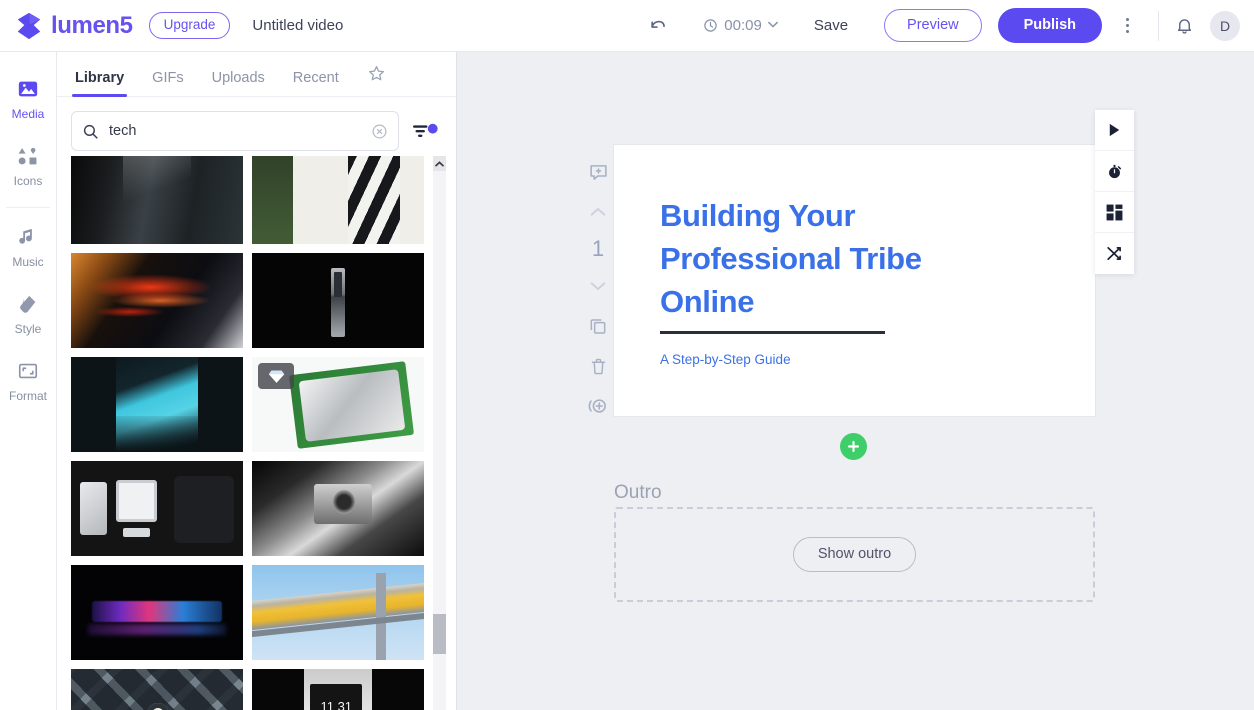 This screenshot has width=1254, height=710. Describe the element at coordinates (28, 114) in the screenshot. I see `sidebar-item-label: Media` at that location.